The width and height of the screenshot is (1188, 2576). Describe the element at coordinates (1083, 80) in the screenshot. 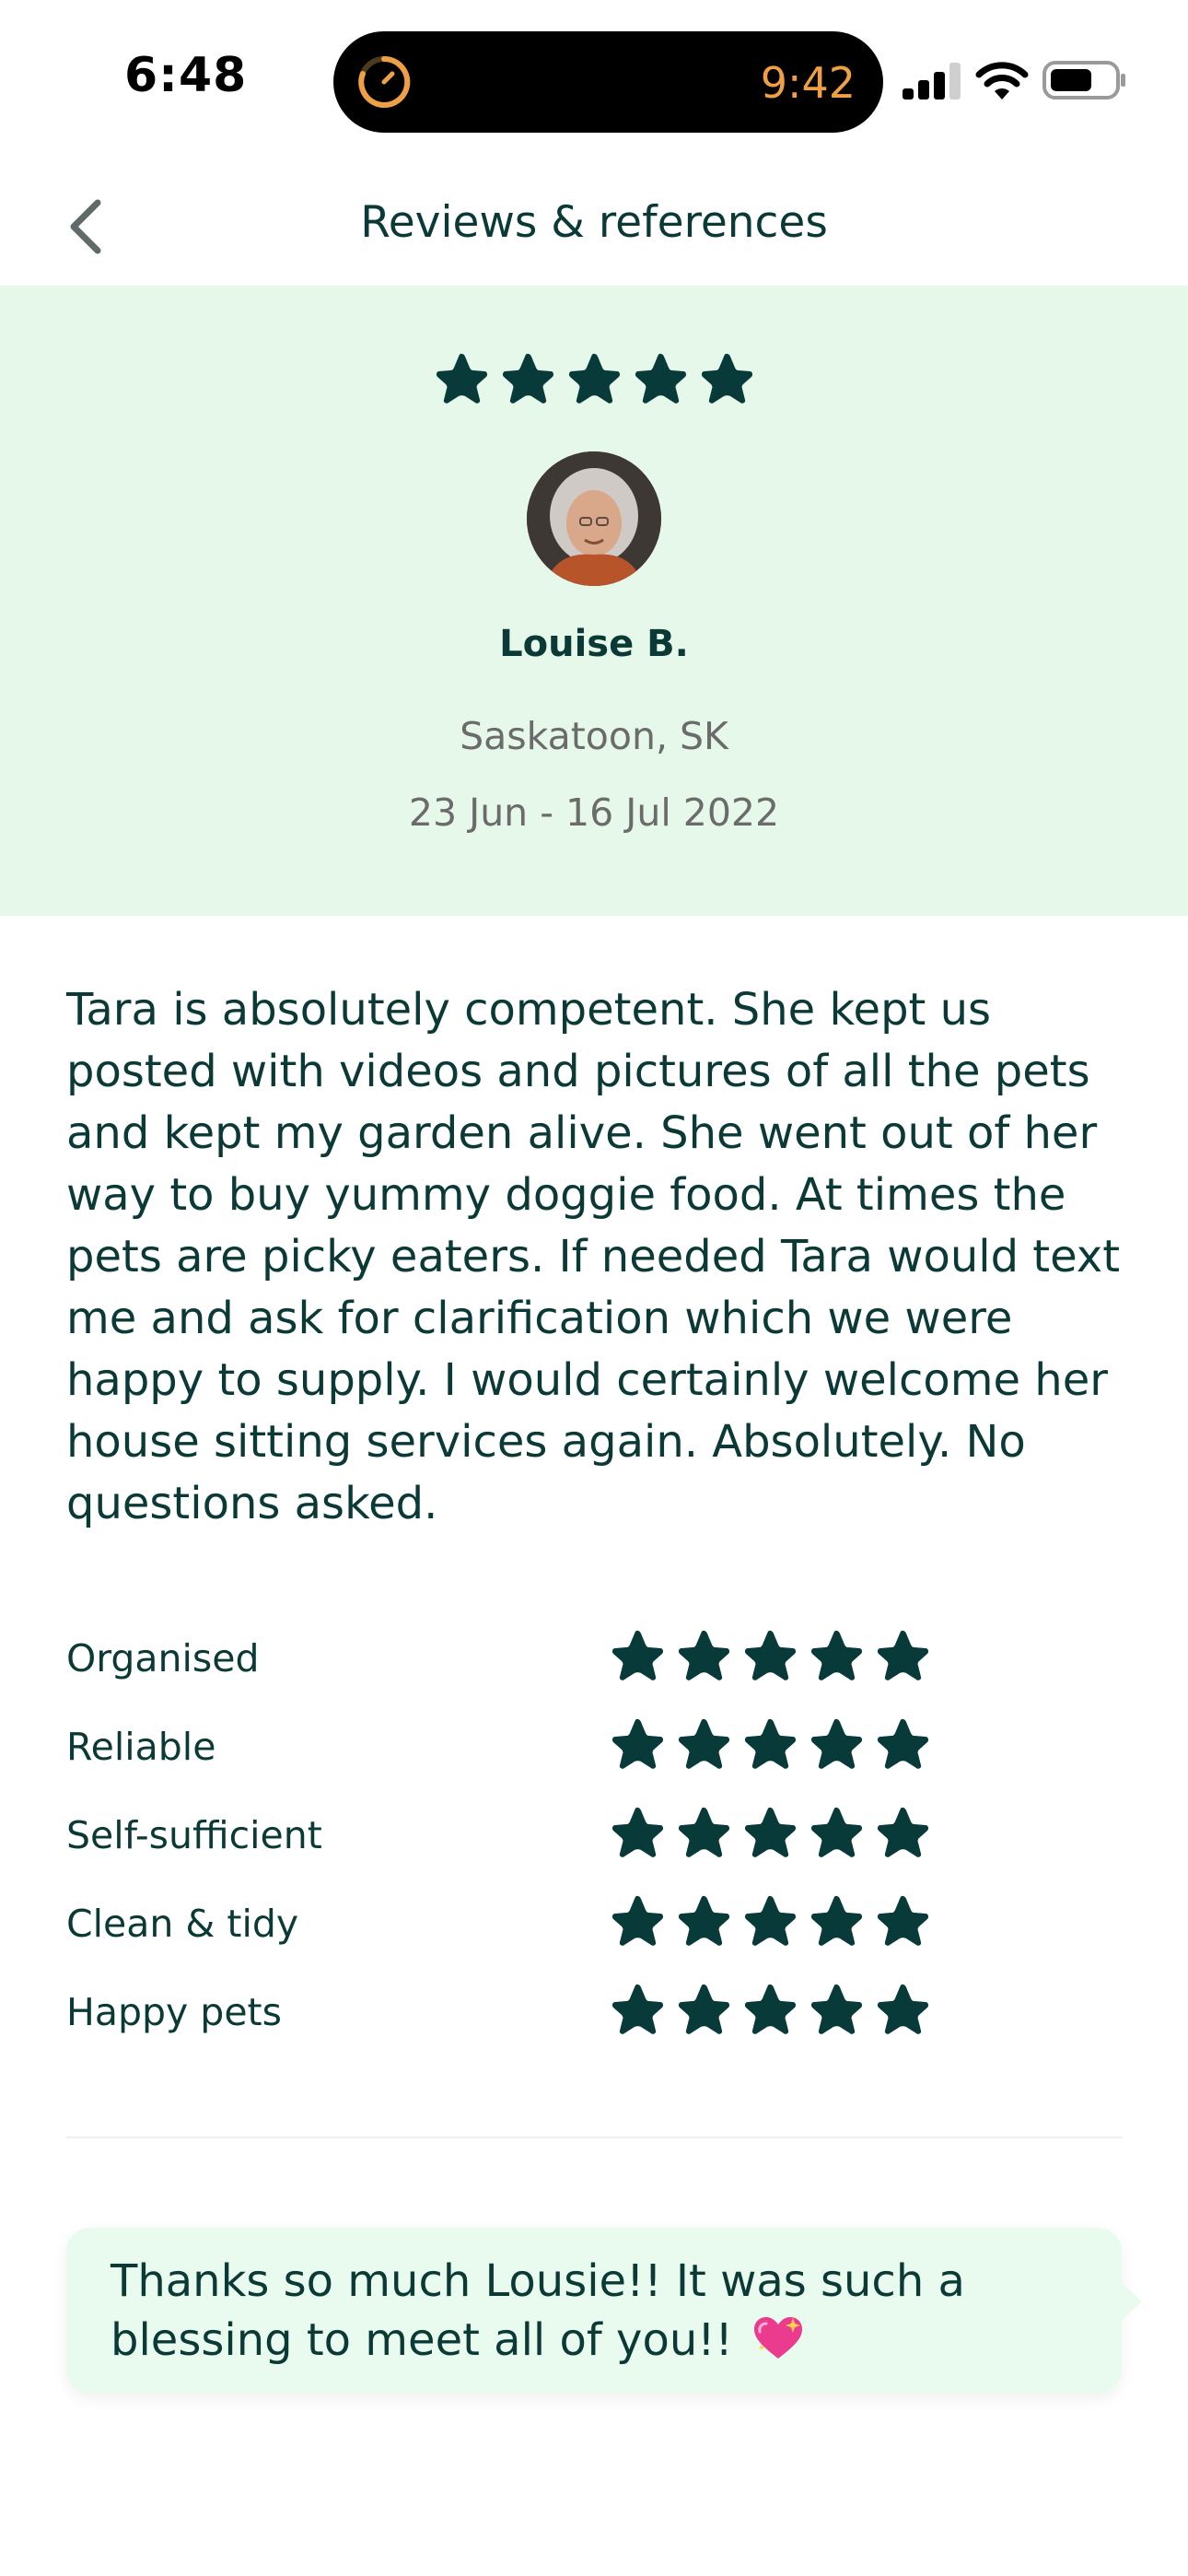

I see `battery-icon` at that location.